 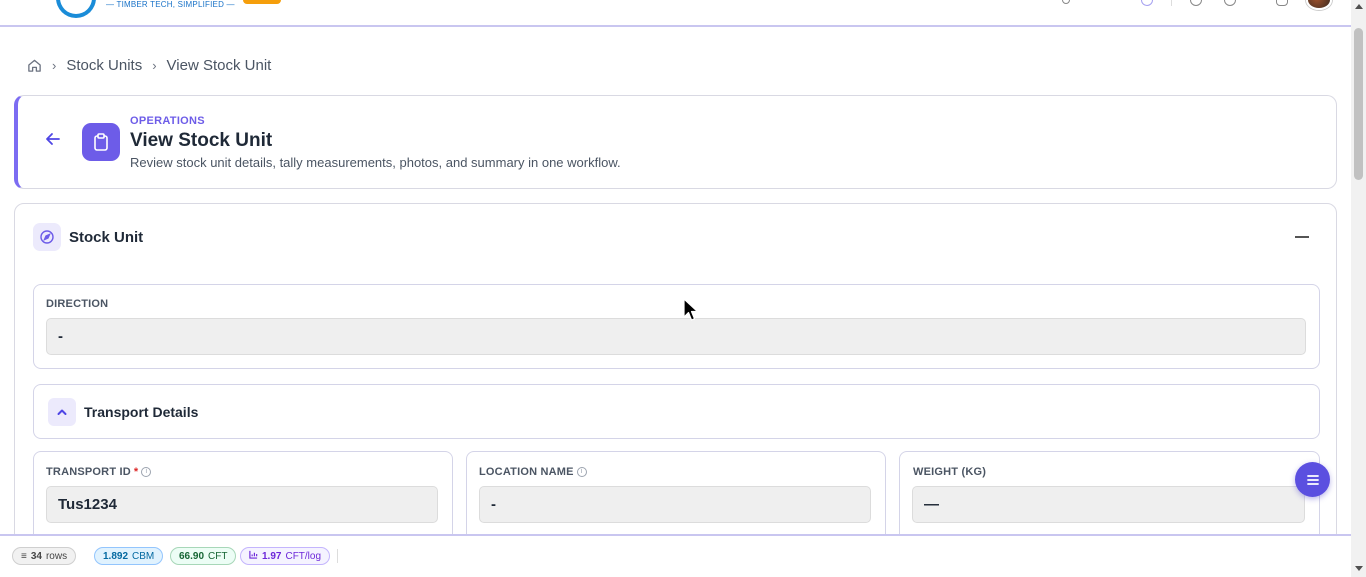 I want to click on compass-icon, so click(x=47, y=237).